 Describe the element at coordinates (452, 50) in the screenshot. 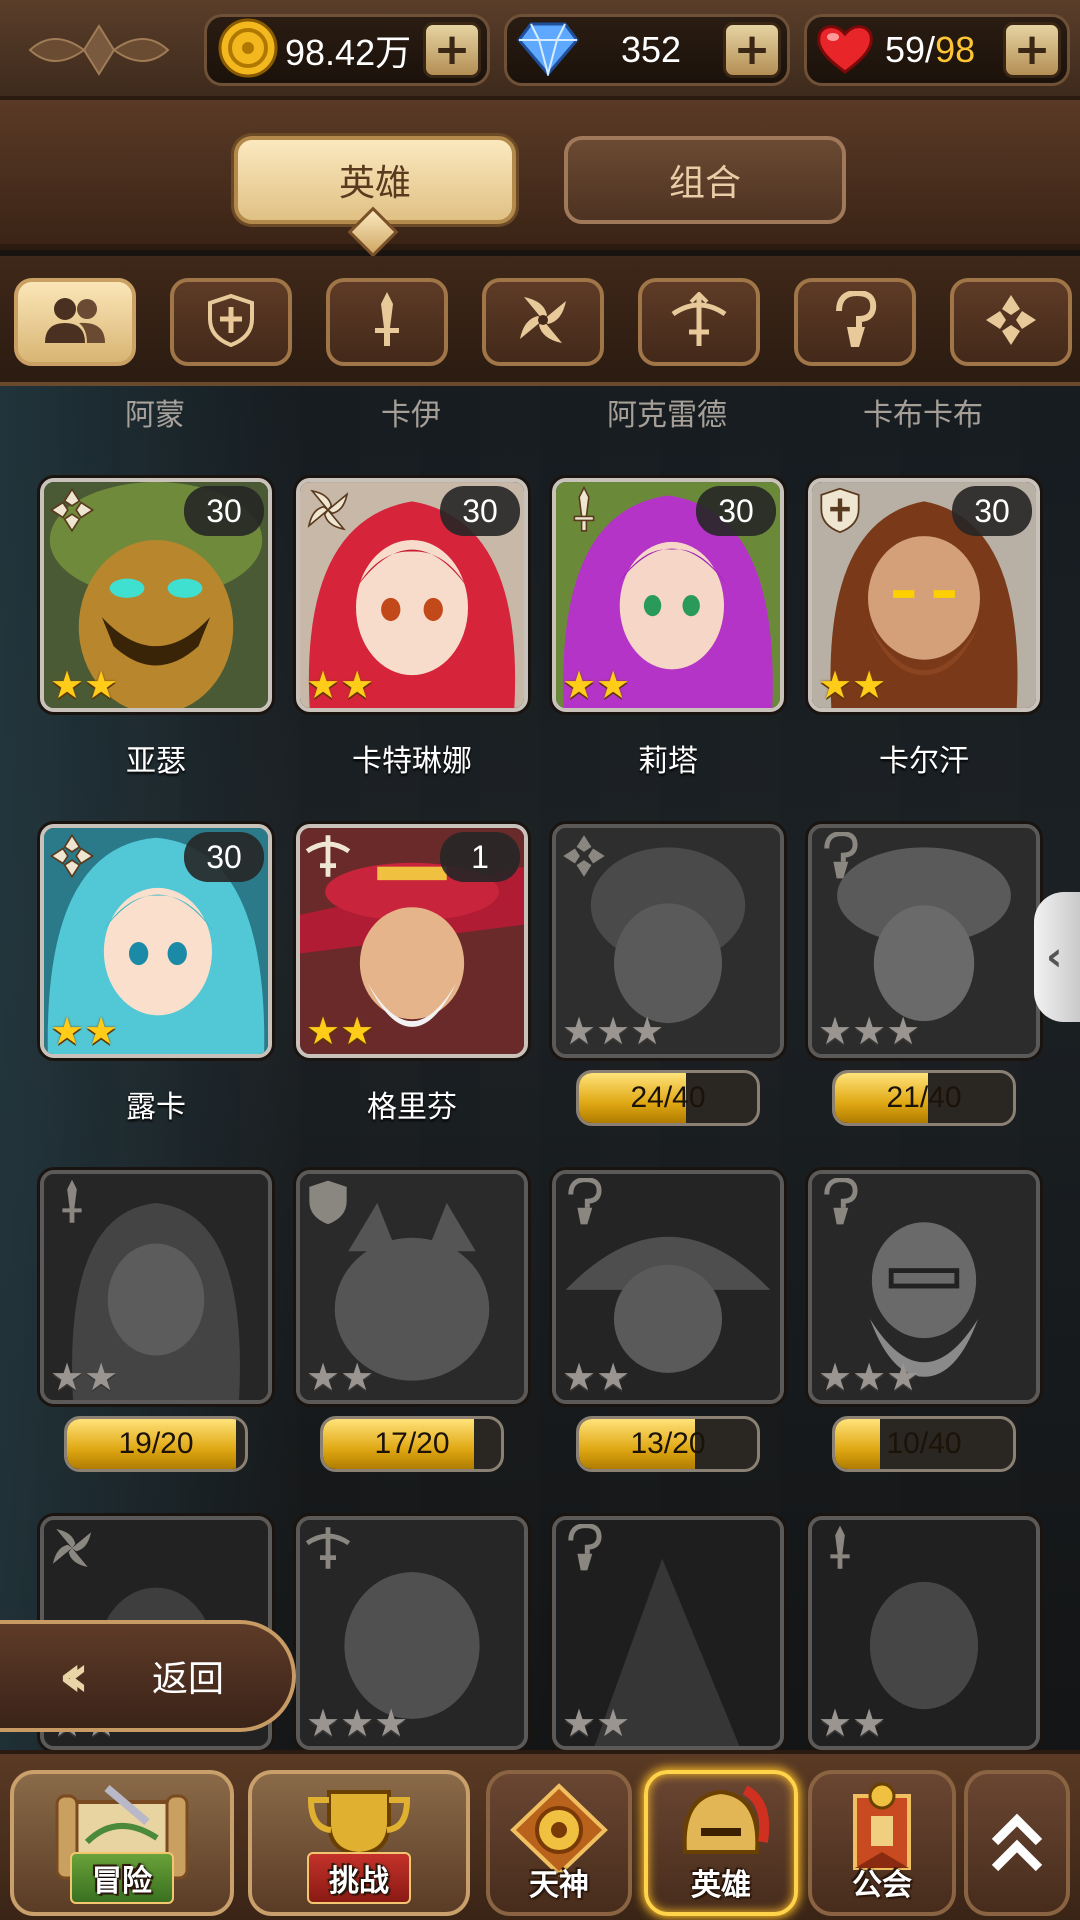

I see `add-gold-button: +` at that location.